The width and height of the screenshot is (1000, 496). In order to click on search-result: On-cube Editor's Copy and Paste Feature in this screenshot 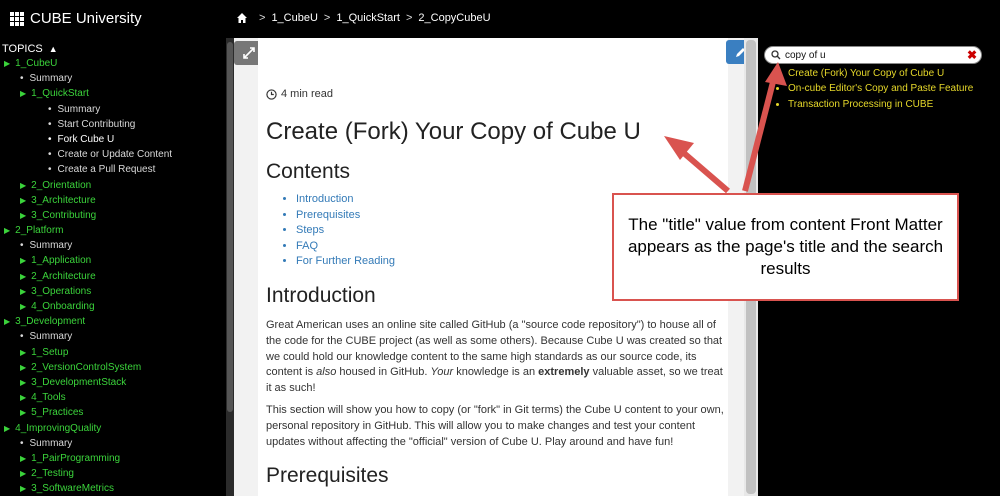, I will do `click(880, 88)`.